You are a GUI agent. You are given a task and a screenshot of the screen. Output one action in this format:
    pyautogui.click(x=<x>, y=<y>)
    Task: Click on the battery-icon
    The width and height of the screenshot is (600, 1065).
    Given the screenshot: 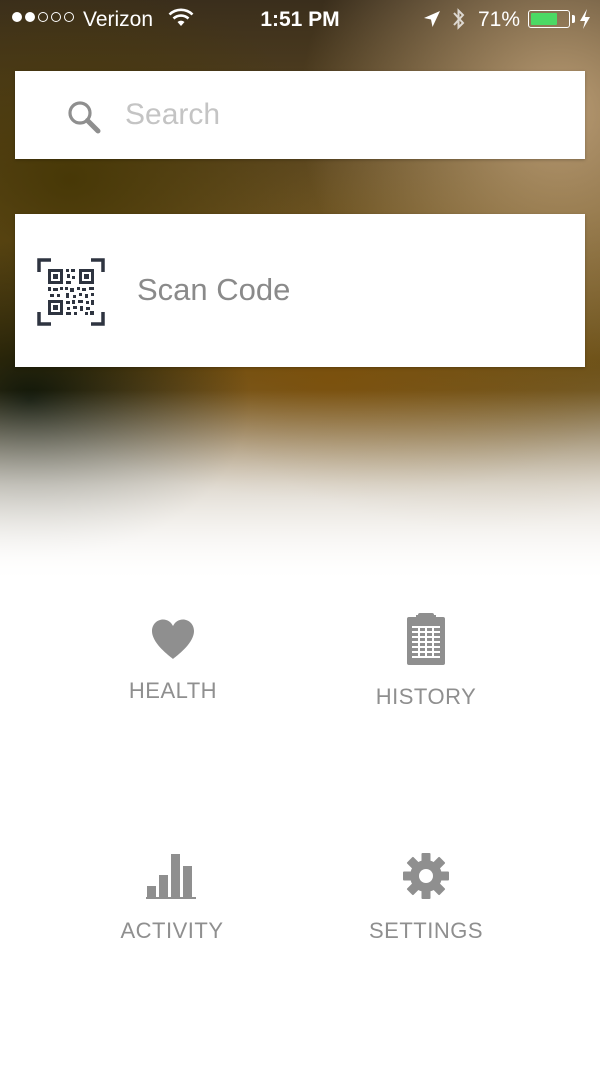 What is the action you would take?
    pyautogui.click(x=549, y=19)
    